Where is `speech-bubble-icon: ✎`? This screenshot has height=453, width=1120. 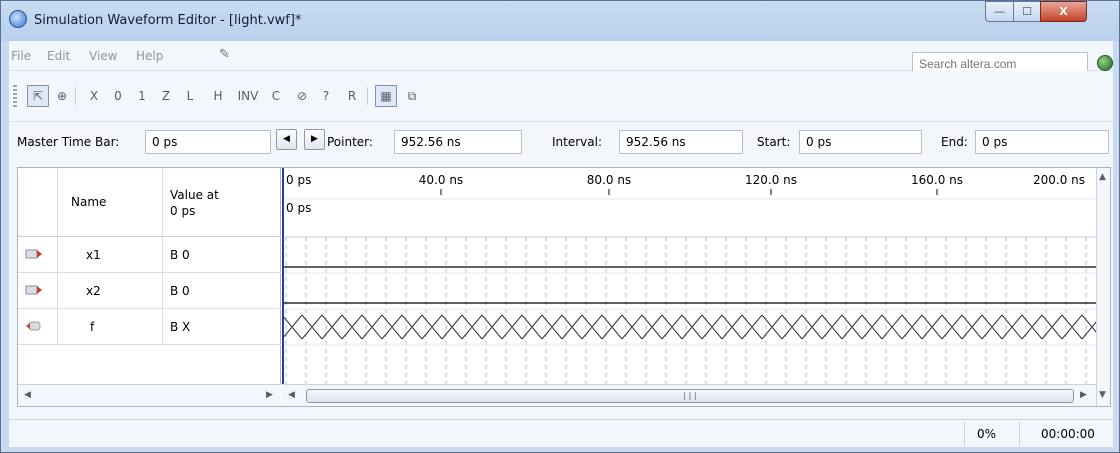
speech-bubble-icon: ✎ is located at coordinates (224, 54).